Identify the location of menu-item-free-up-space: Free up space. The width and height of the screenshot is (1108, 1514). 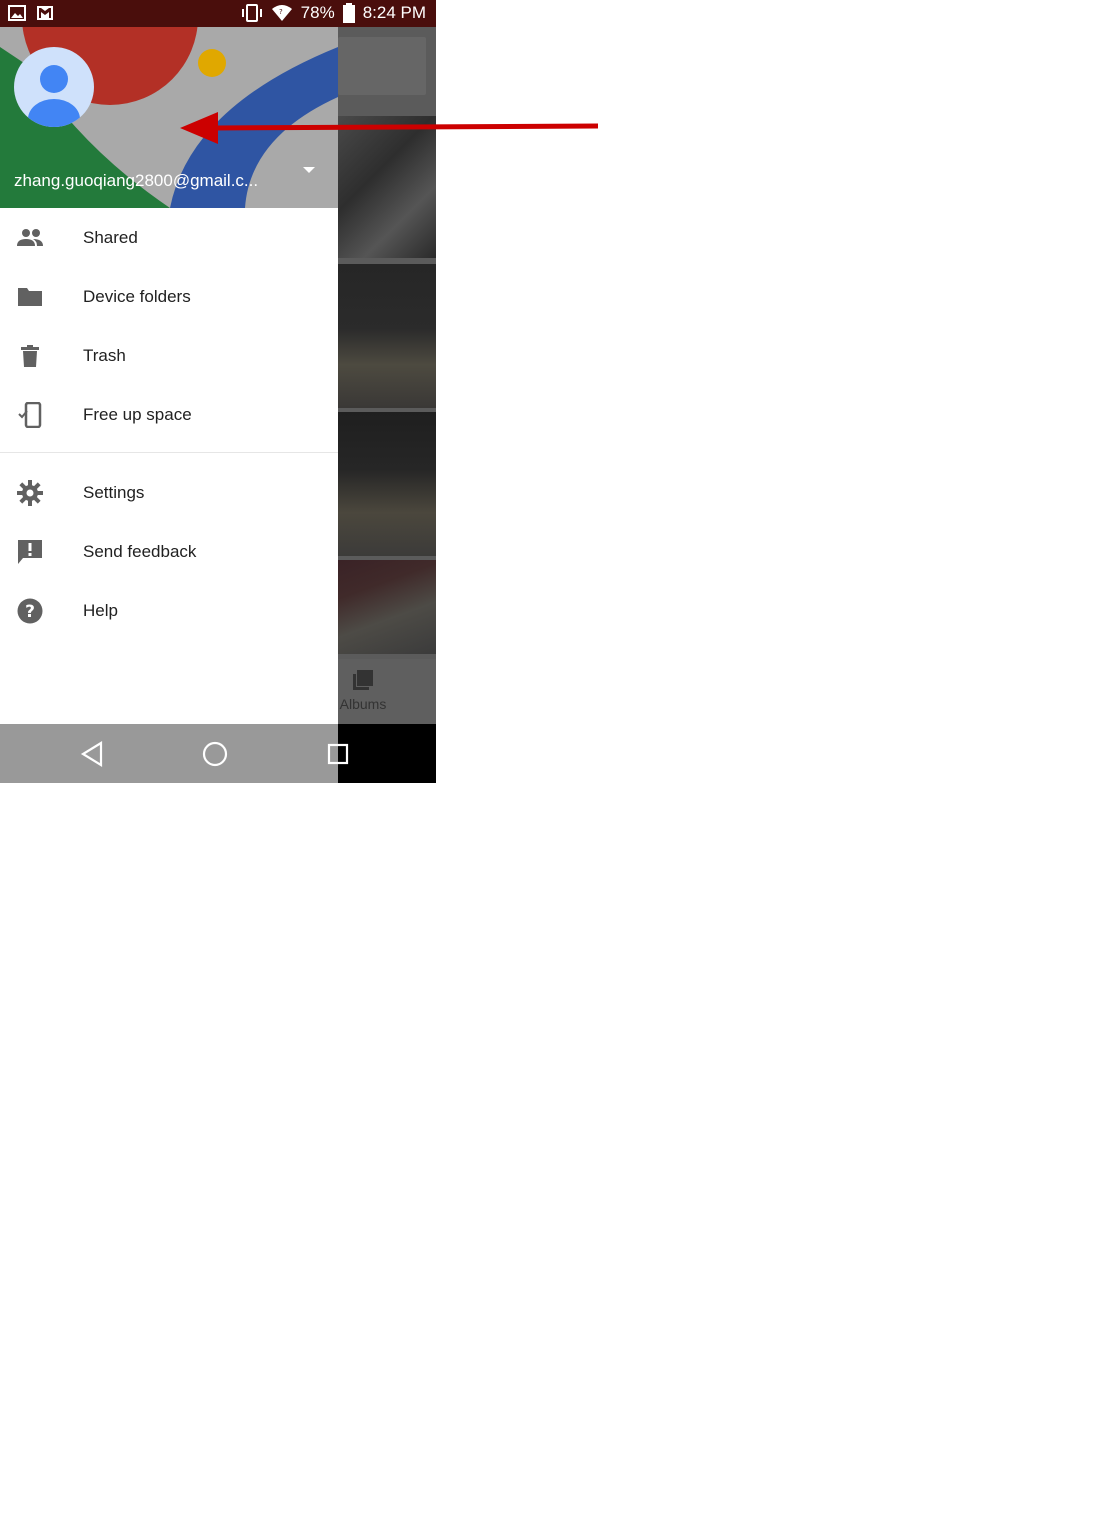
(169, 414).